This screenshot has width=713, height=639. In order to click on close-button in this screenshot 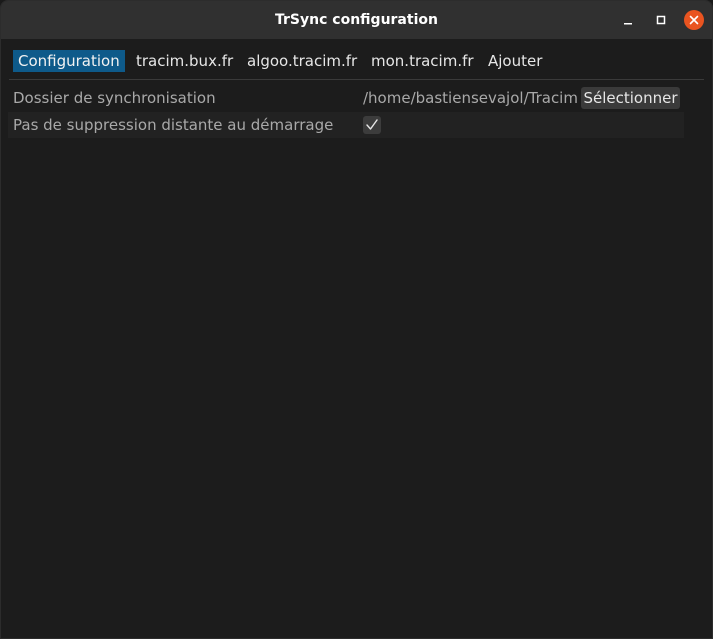, I will do `click(694, 20)`.